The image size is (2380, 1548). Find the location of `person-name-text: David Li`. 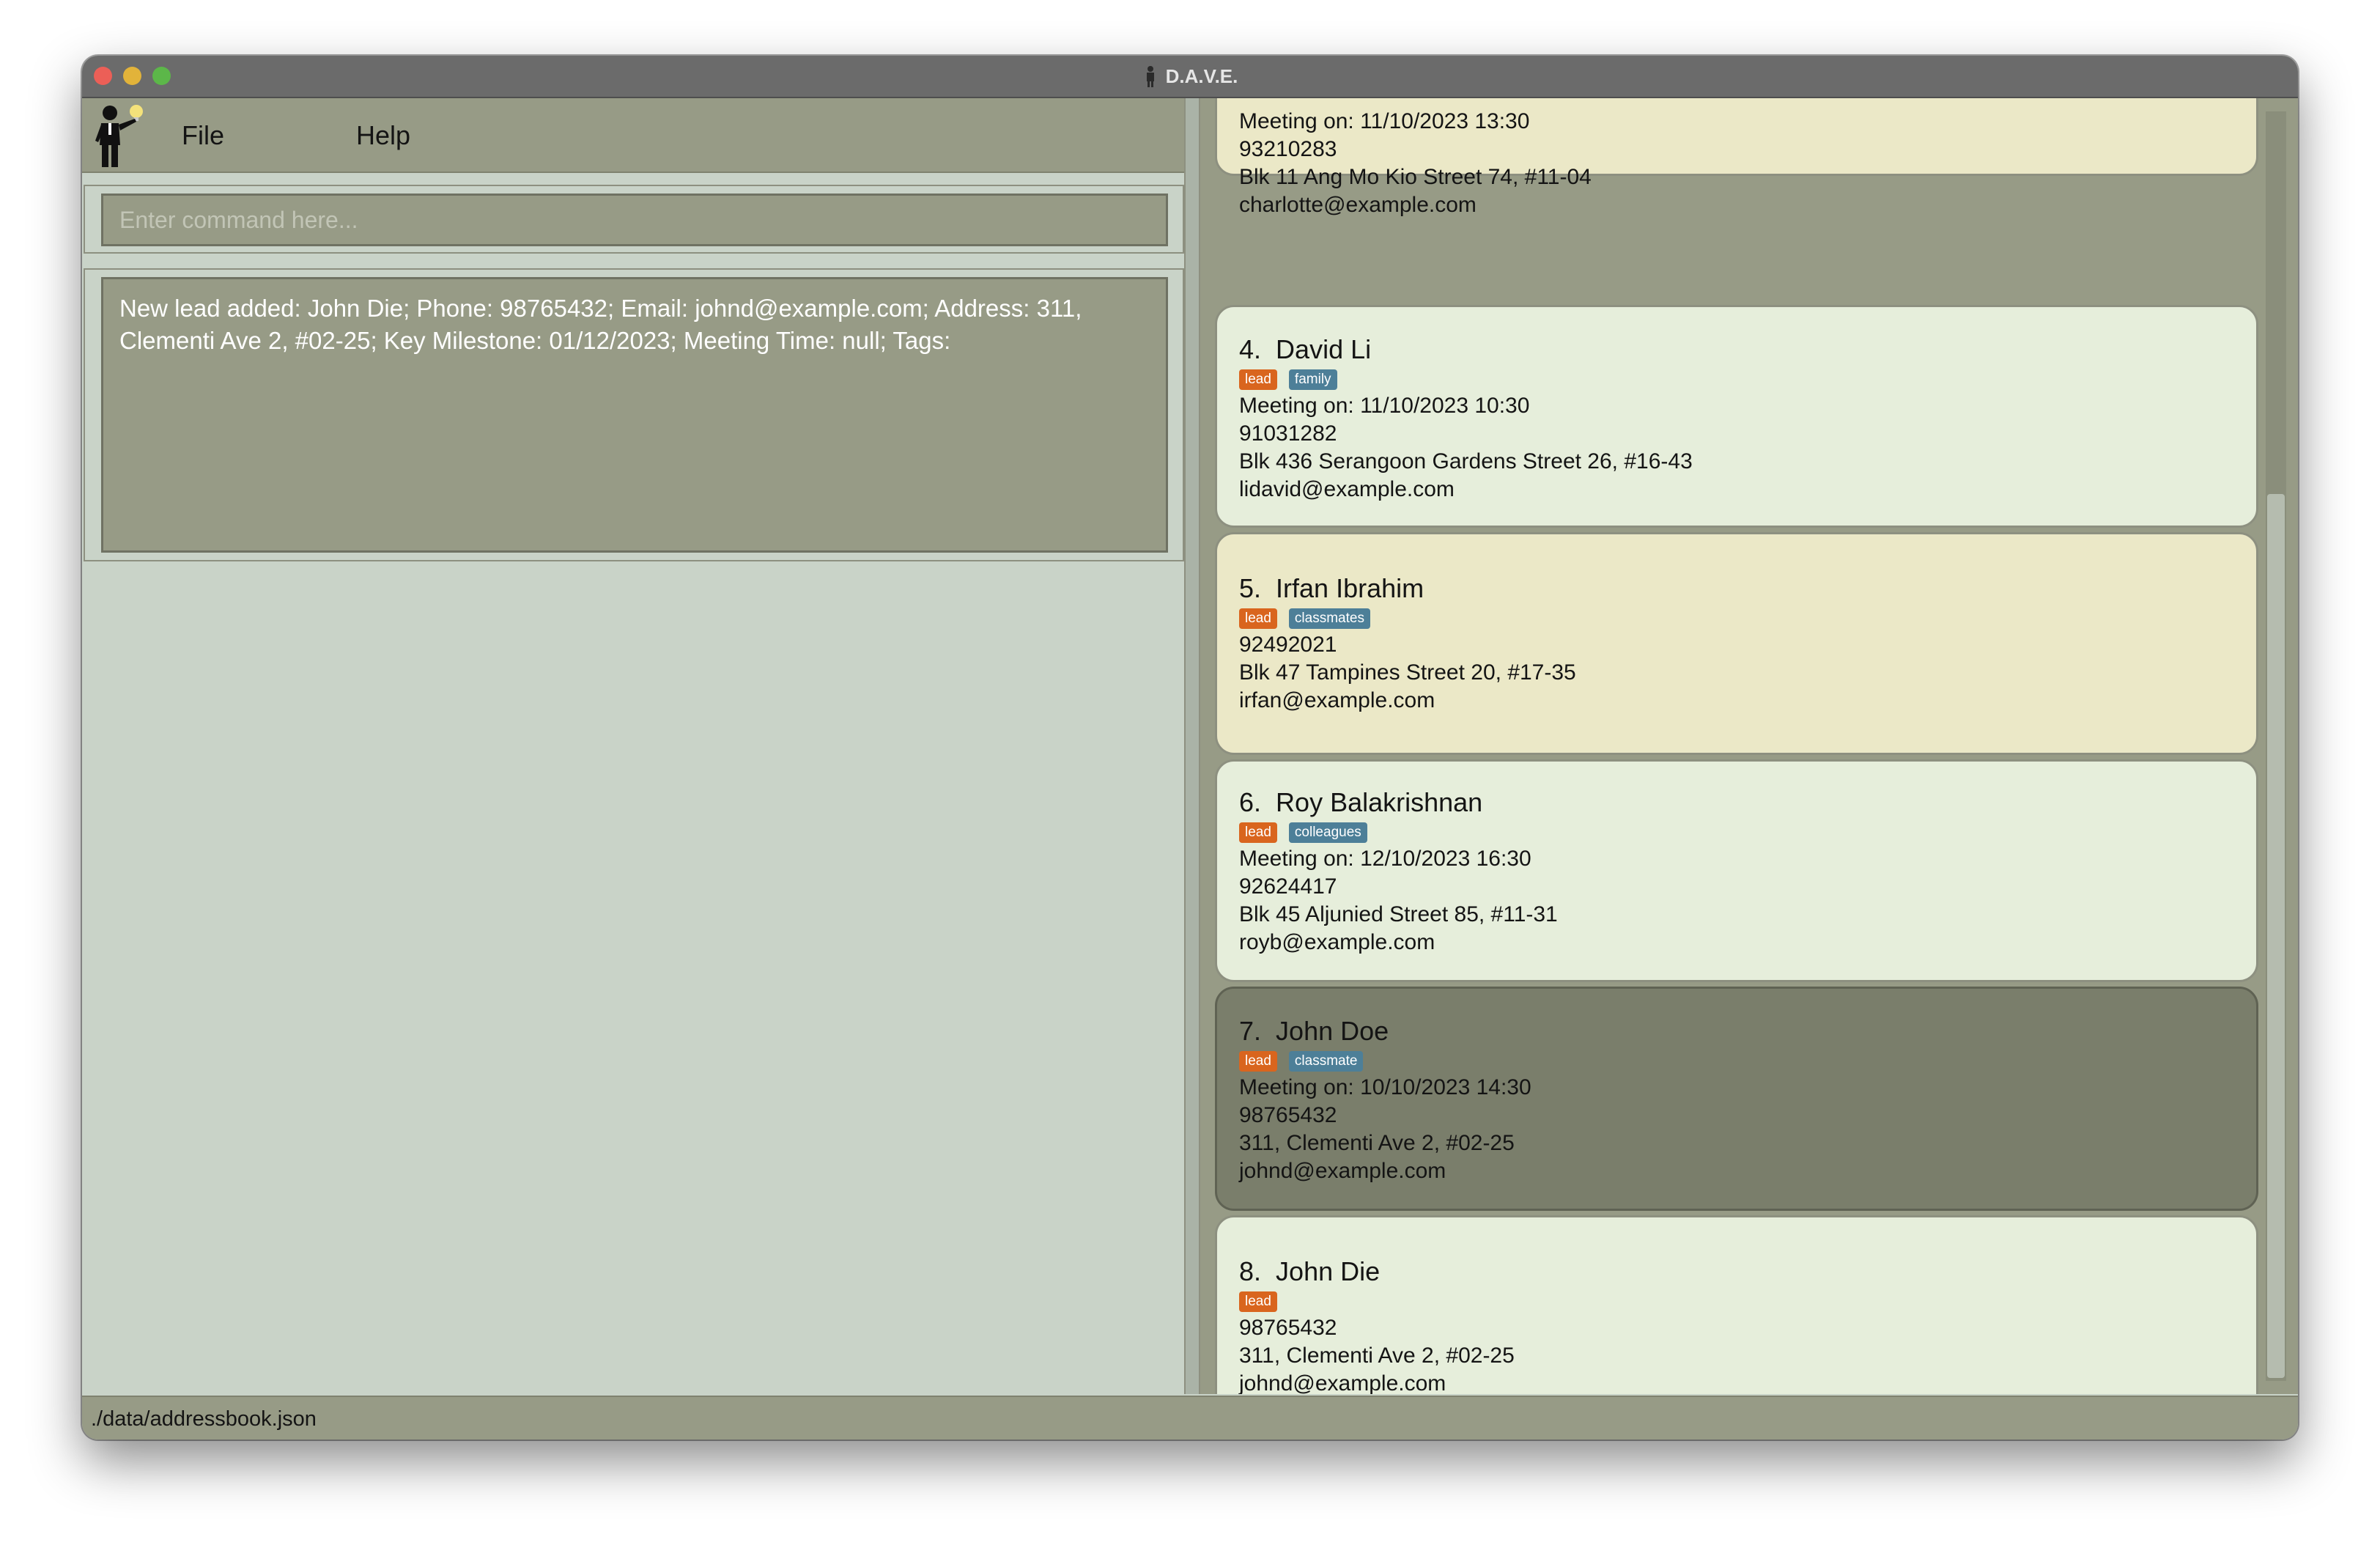

person-name-text: David Li is located at coordinates (1324, 349).